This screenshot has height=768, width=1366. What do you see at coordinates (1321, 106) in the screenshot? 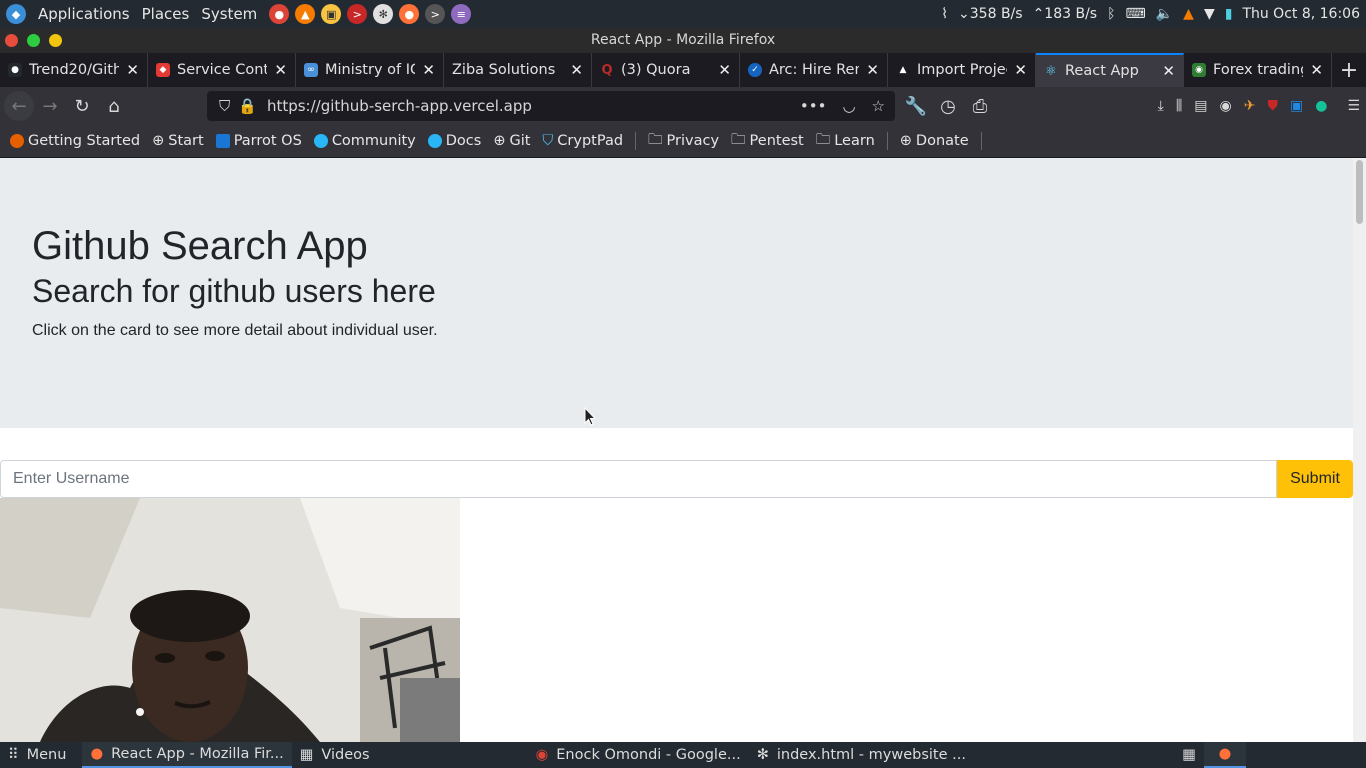
I see `grammarly-icon: ●` at bounding box center [1321, 106].